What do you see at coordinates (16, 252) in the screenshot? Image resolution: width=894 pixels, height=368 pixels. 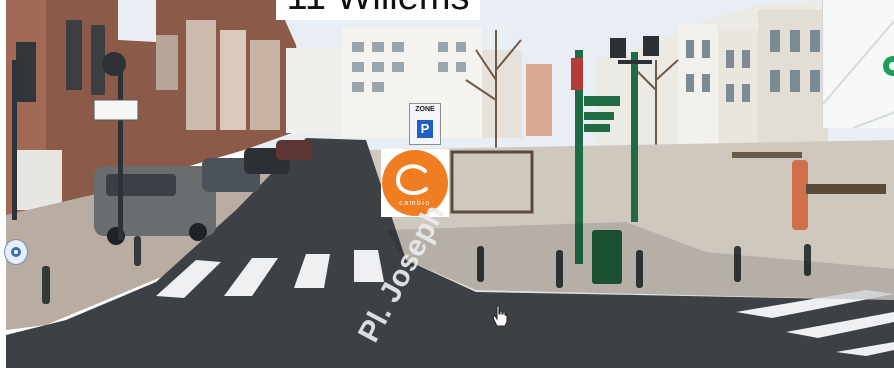 I see `compass-icon` at bounding box center [16, 252].